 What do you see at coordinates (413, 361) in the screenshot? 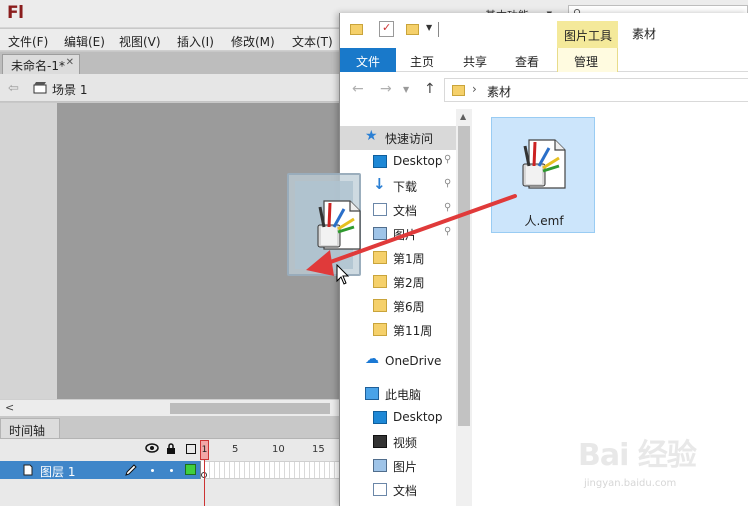
I see `nav-item-label: OneDrive` at bounding box center [413, 361].